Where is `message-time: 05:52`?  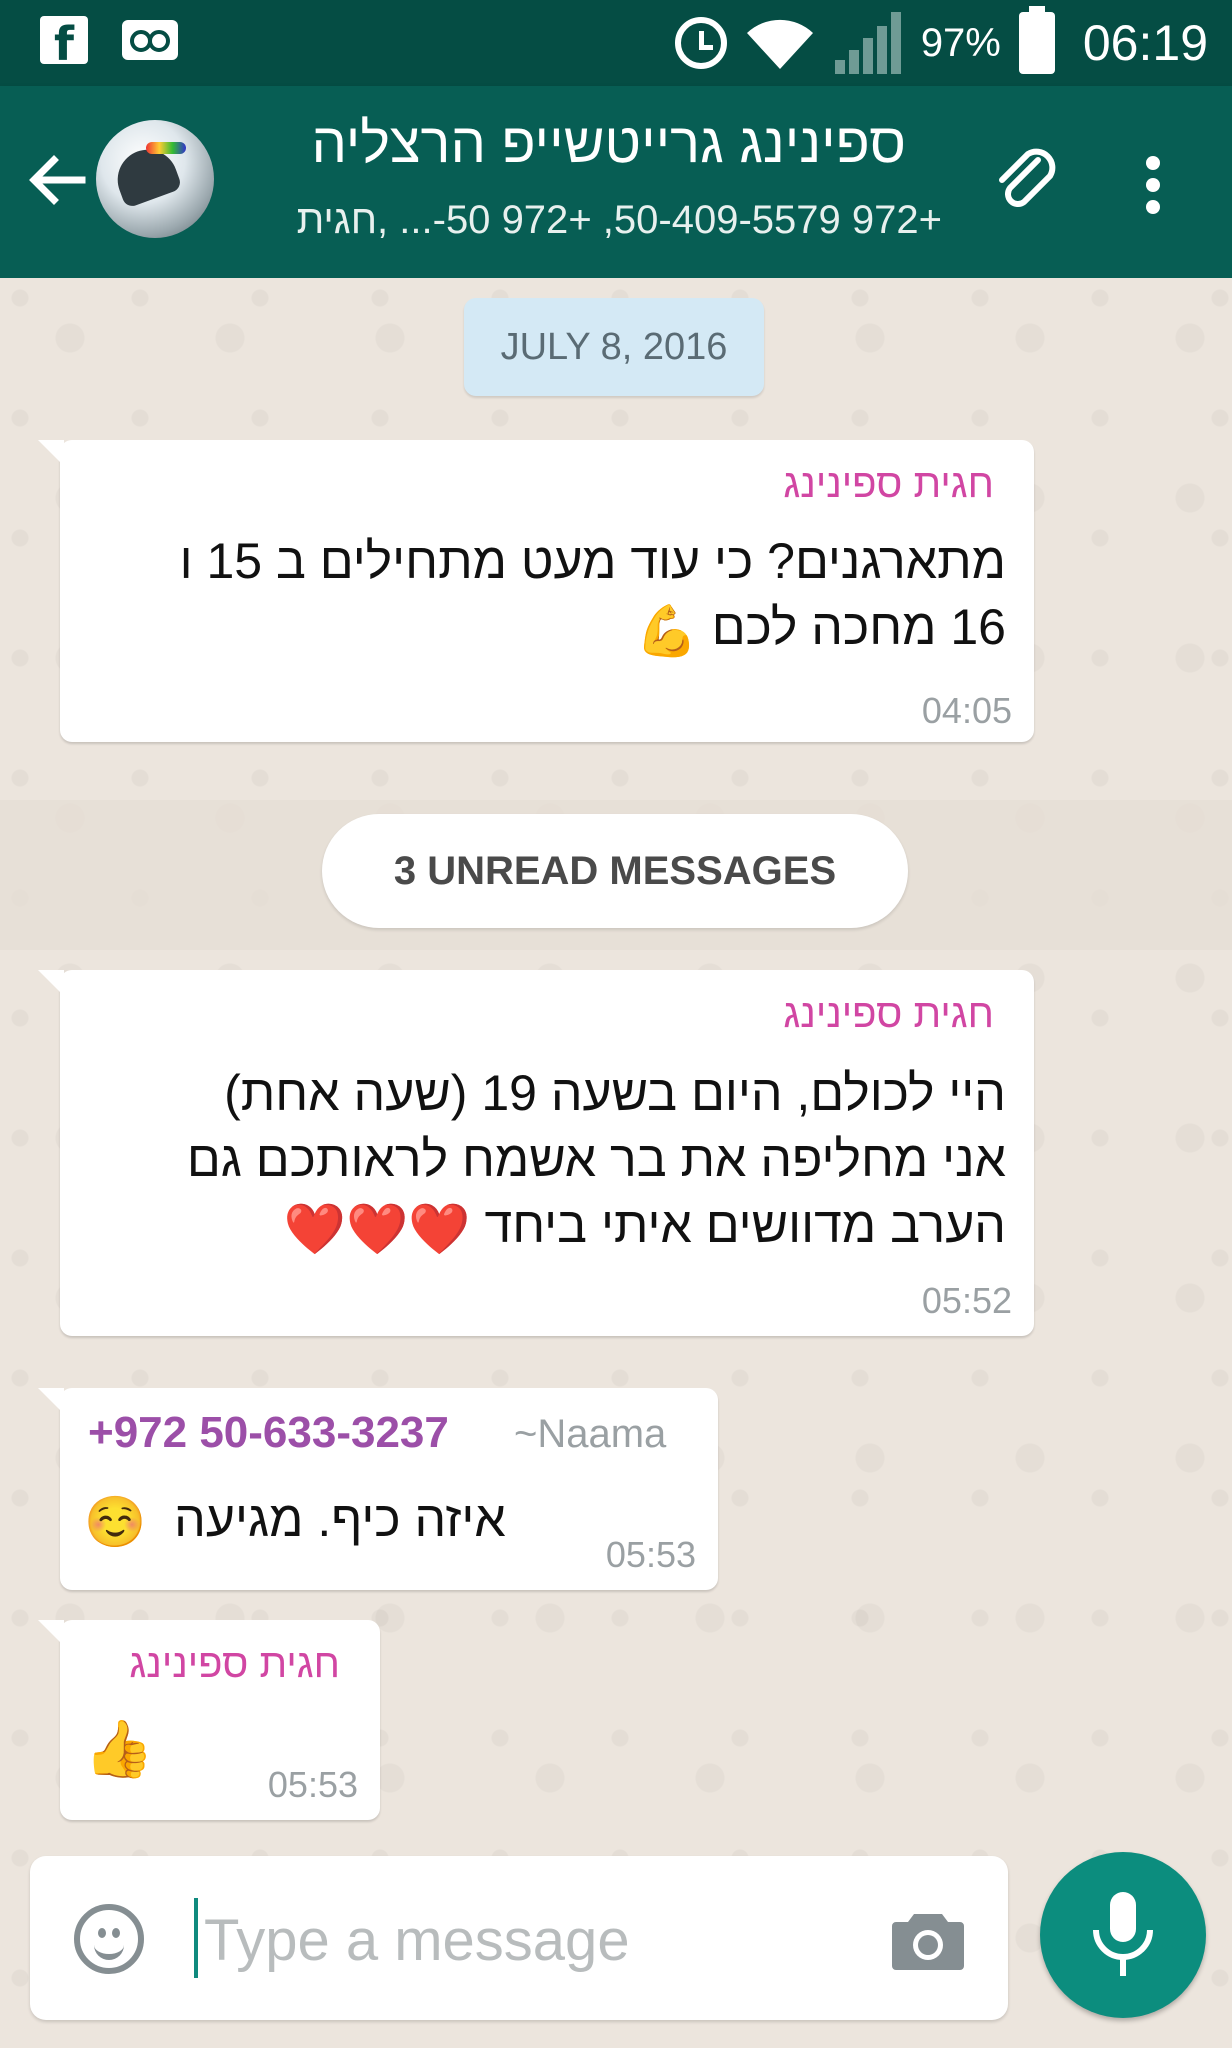
message-time: 05:52 is located at coordinates (966, 1300).